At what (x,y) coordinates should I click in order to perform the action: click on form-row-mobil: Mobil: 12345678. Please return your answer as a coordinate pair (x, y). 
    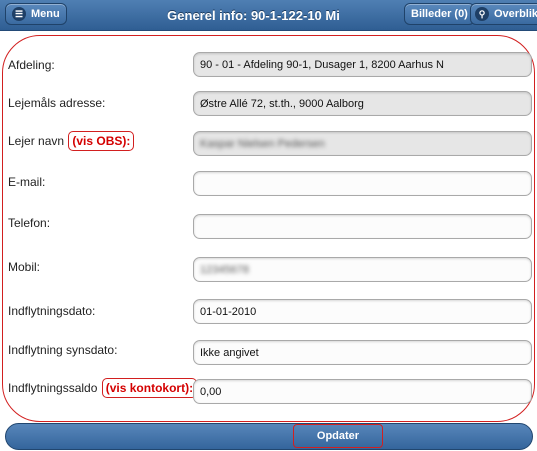
    Looking at the image, I should click on (268, 274).